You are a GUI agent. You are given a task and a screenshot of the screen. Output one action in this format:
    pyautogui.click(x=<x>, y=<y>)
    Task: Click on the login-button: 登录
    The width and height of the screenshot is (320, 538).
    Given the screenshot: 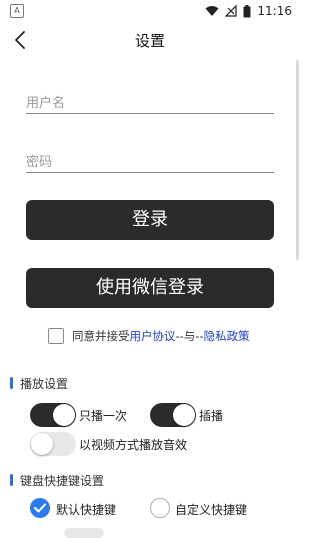 What is the action you would take?
    pyautogui.click(x=150, y=220)
    